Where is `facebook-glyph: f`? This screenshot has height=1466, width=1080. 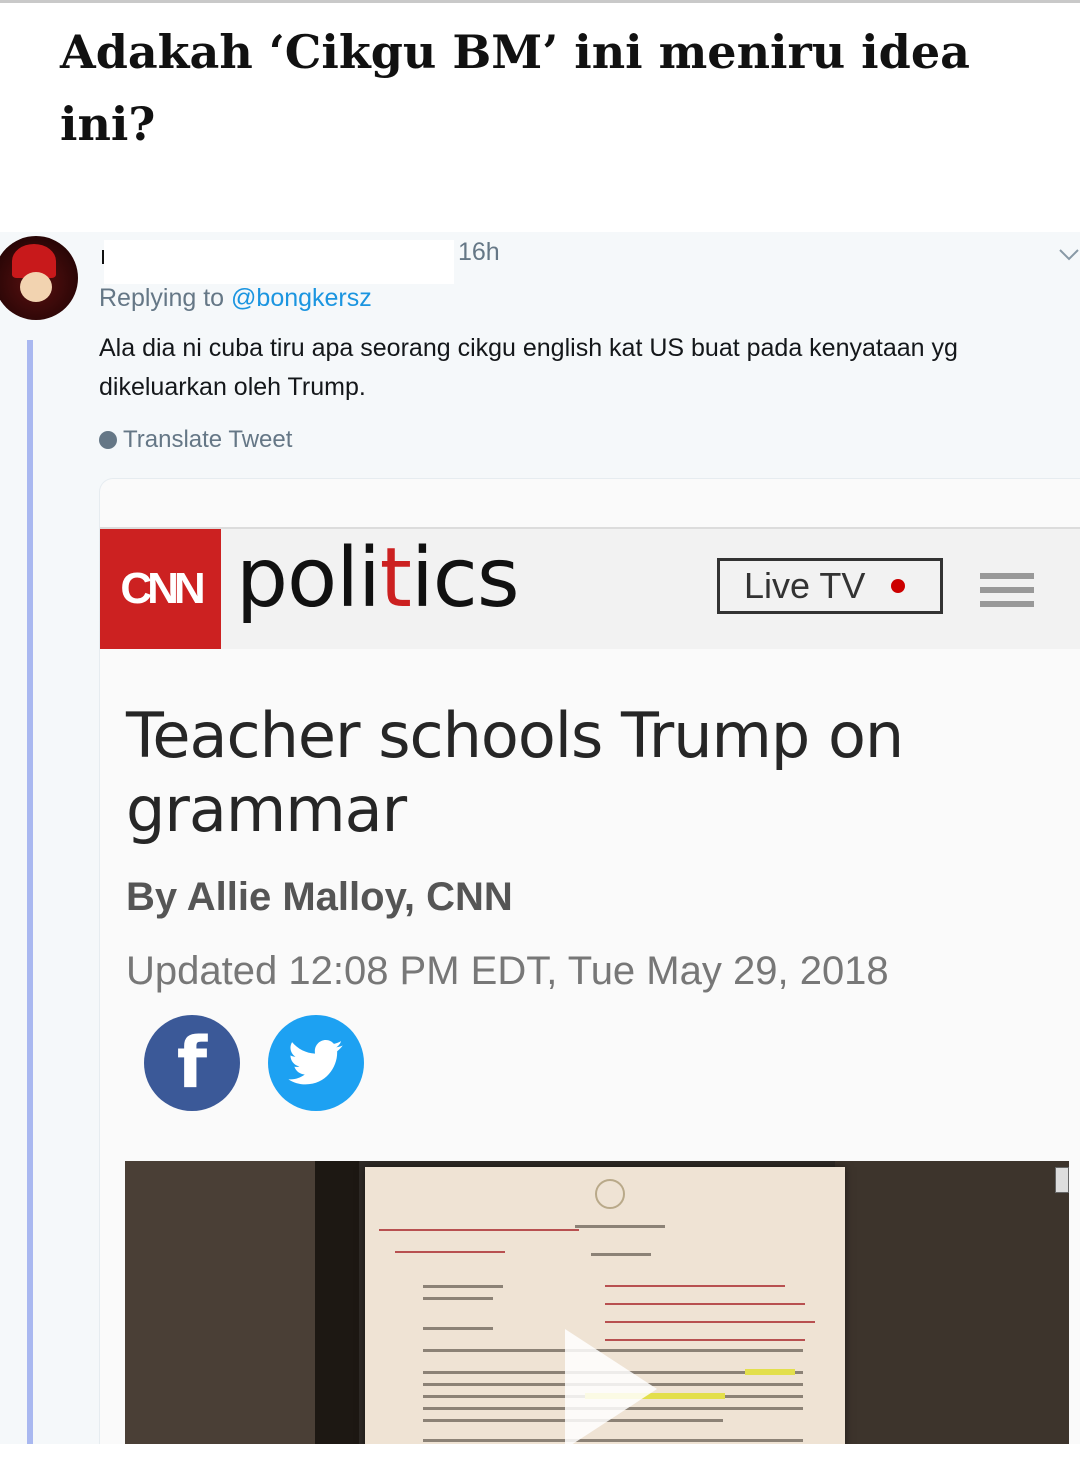
facebook-glyph: f is located at coordinates (192, 1063).